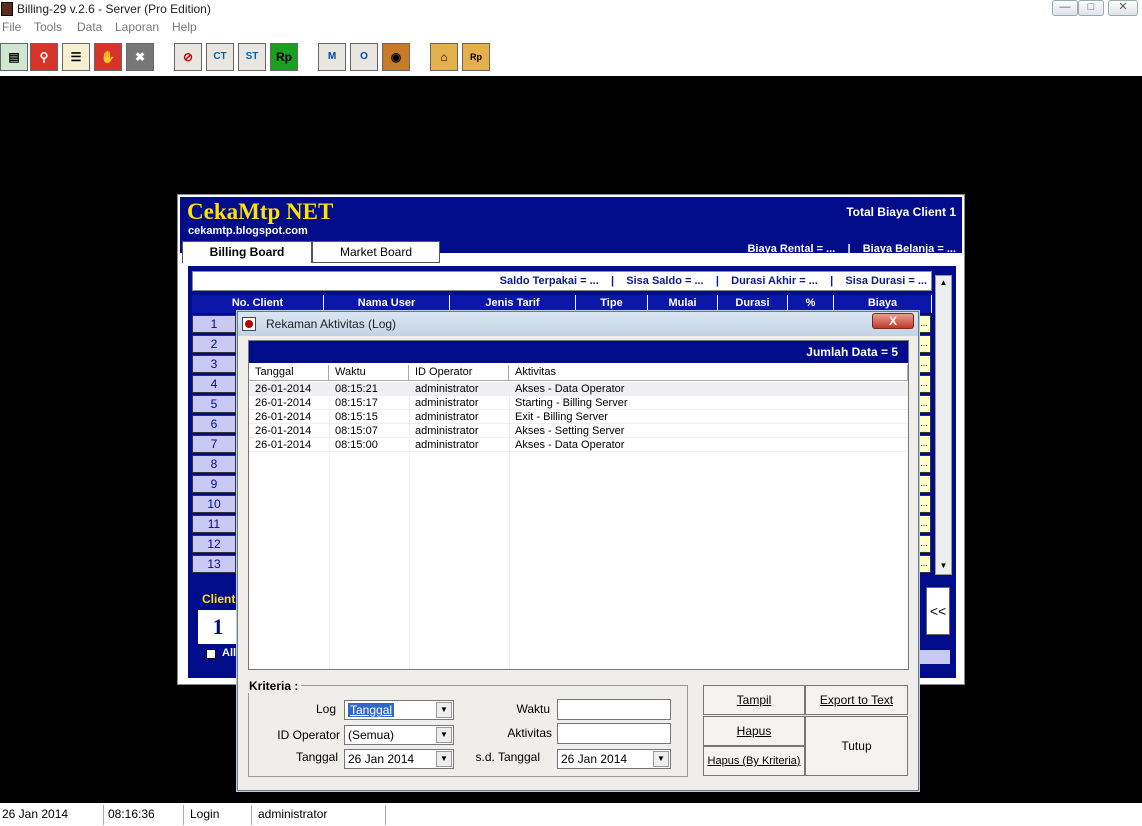  What do you see at coordinates (76, 57) in the screenshot?
I see `document-icon: ☰` at bounding box center [76, 57].